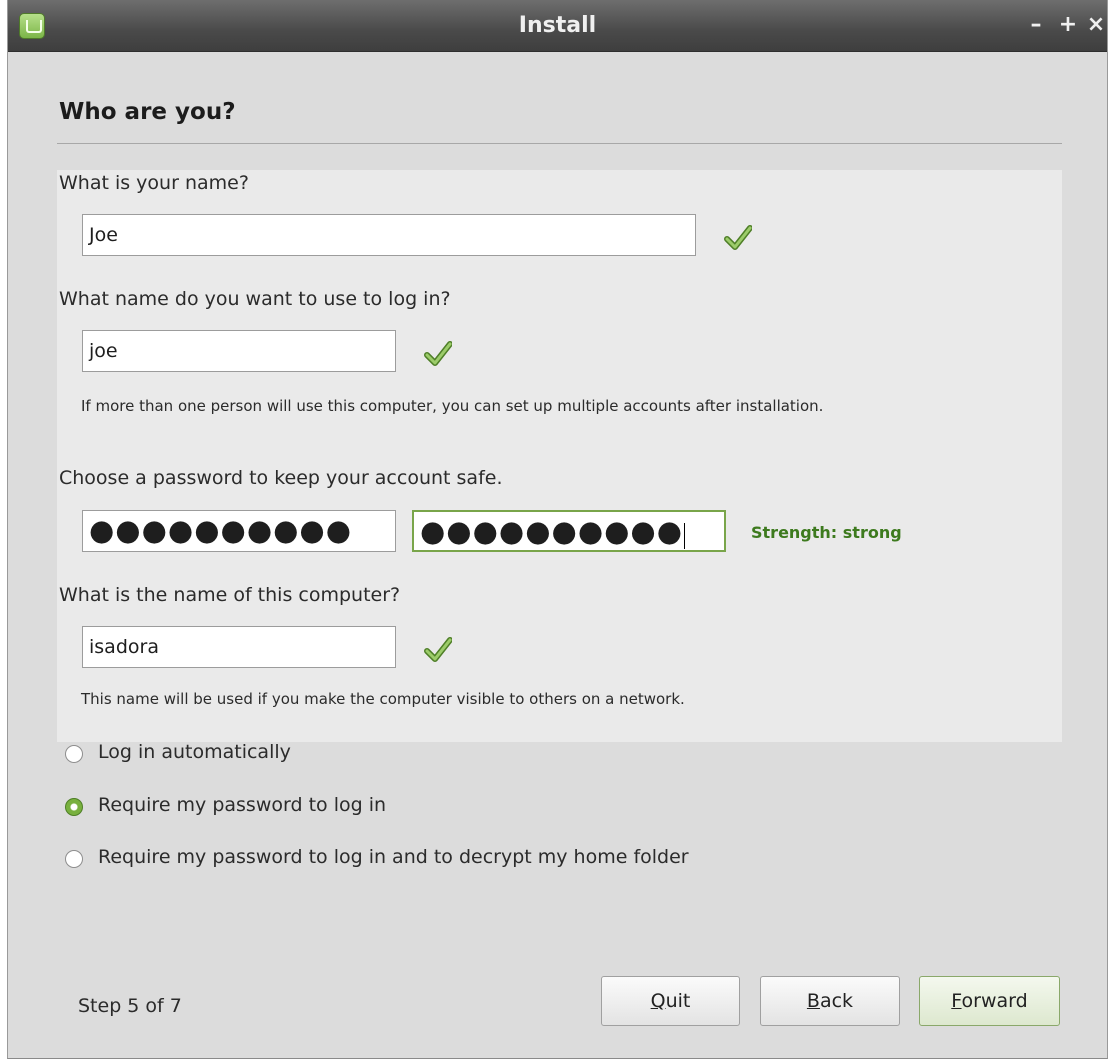 Image resolution: width=1108 pixels, height=1059 pixels. I want to click on text-cursor, so click(685, 535).